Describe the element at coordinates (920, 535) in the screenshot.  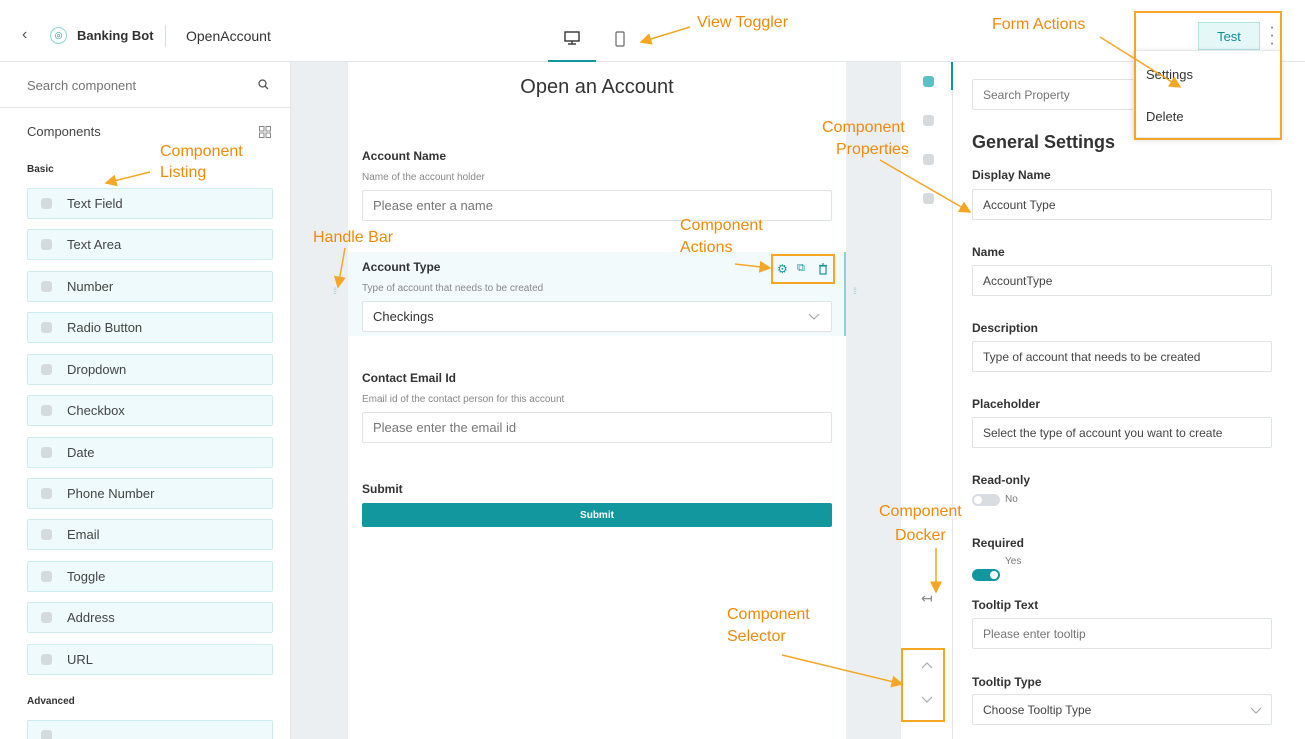
I see `annotation-component-docker-2: Docker` at that location.